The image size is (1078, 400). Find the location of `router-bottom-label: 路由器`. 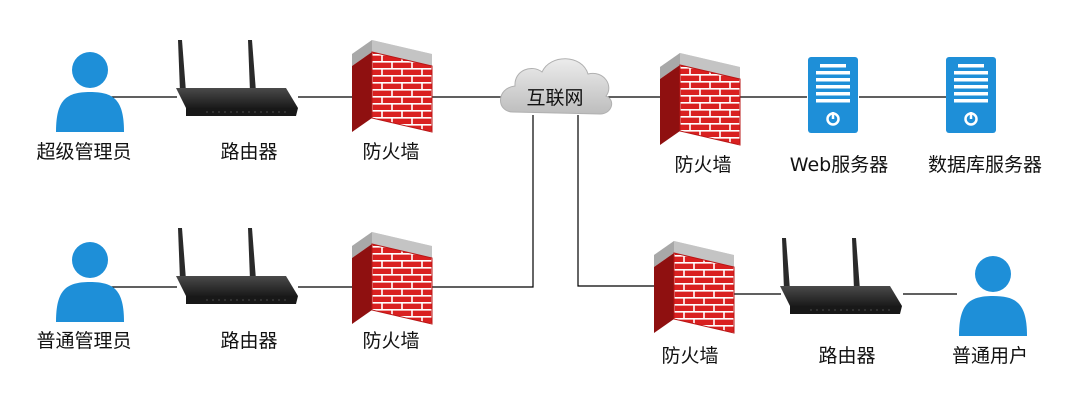

router-bottom-label: 路由器 is located at coordinates (249, 341).